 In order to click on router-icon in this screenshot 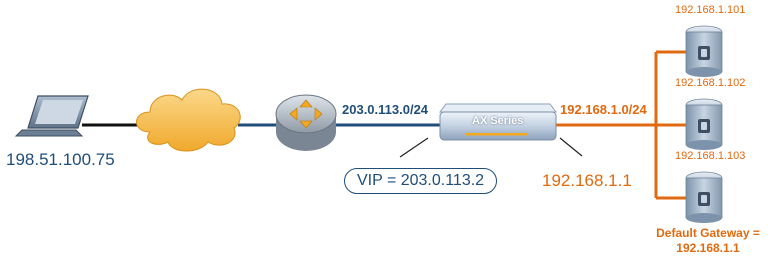, I will do `click(306, 122)`.